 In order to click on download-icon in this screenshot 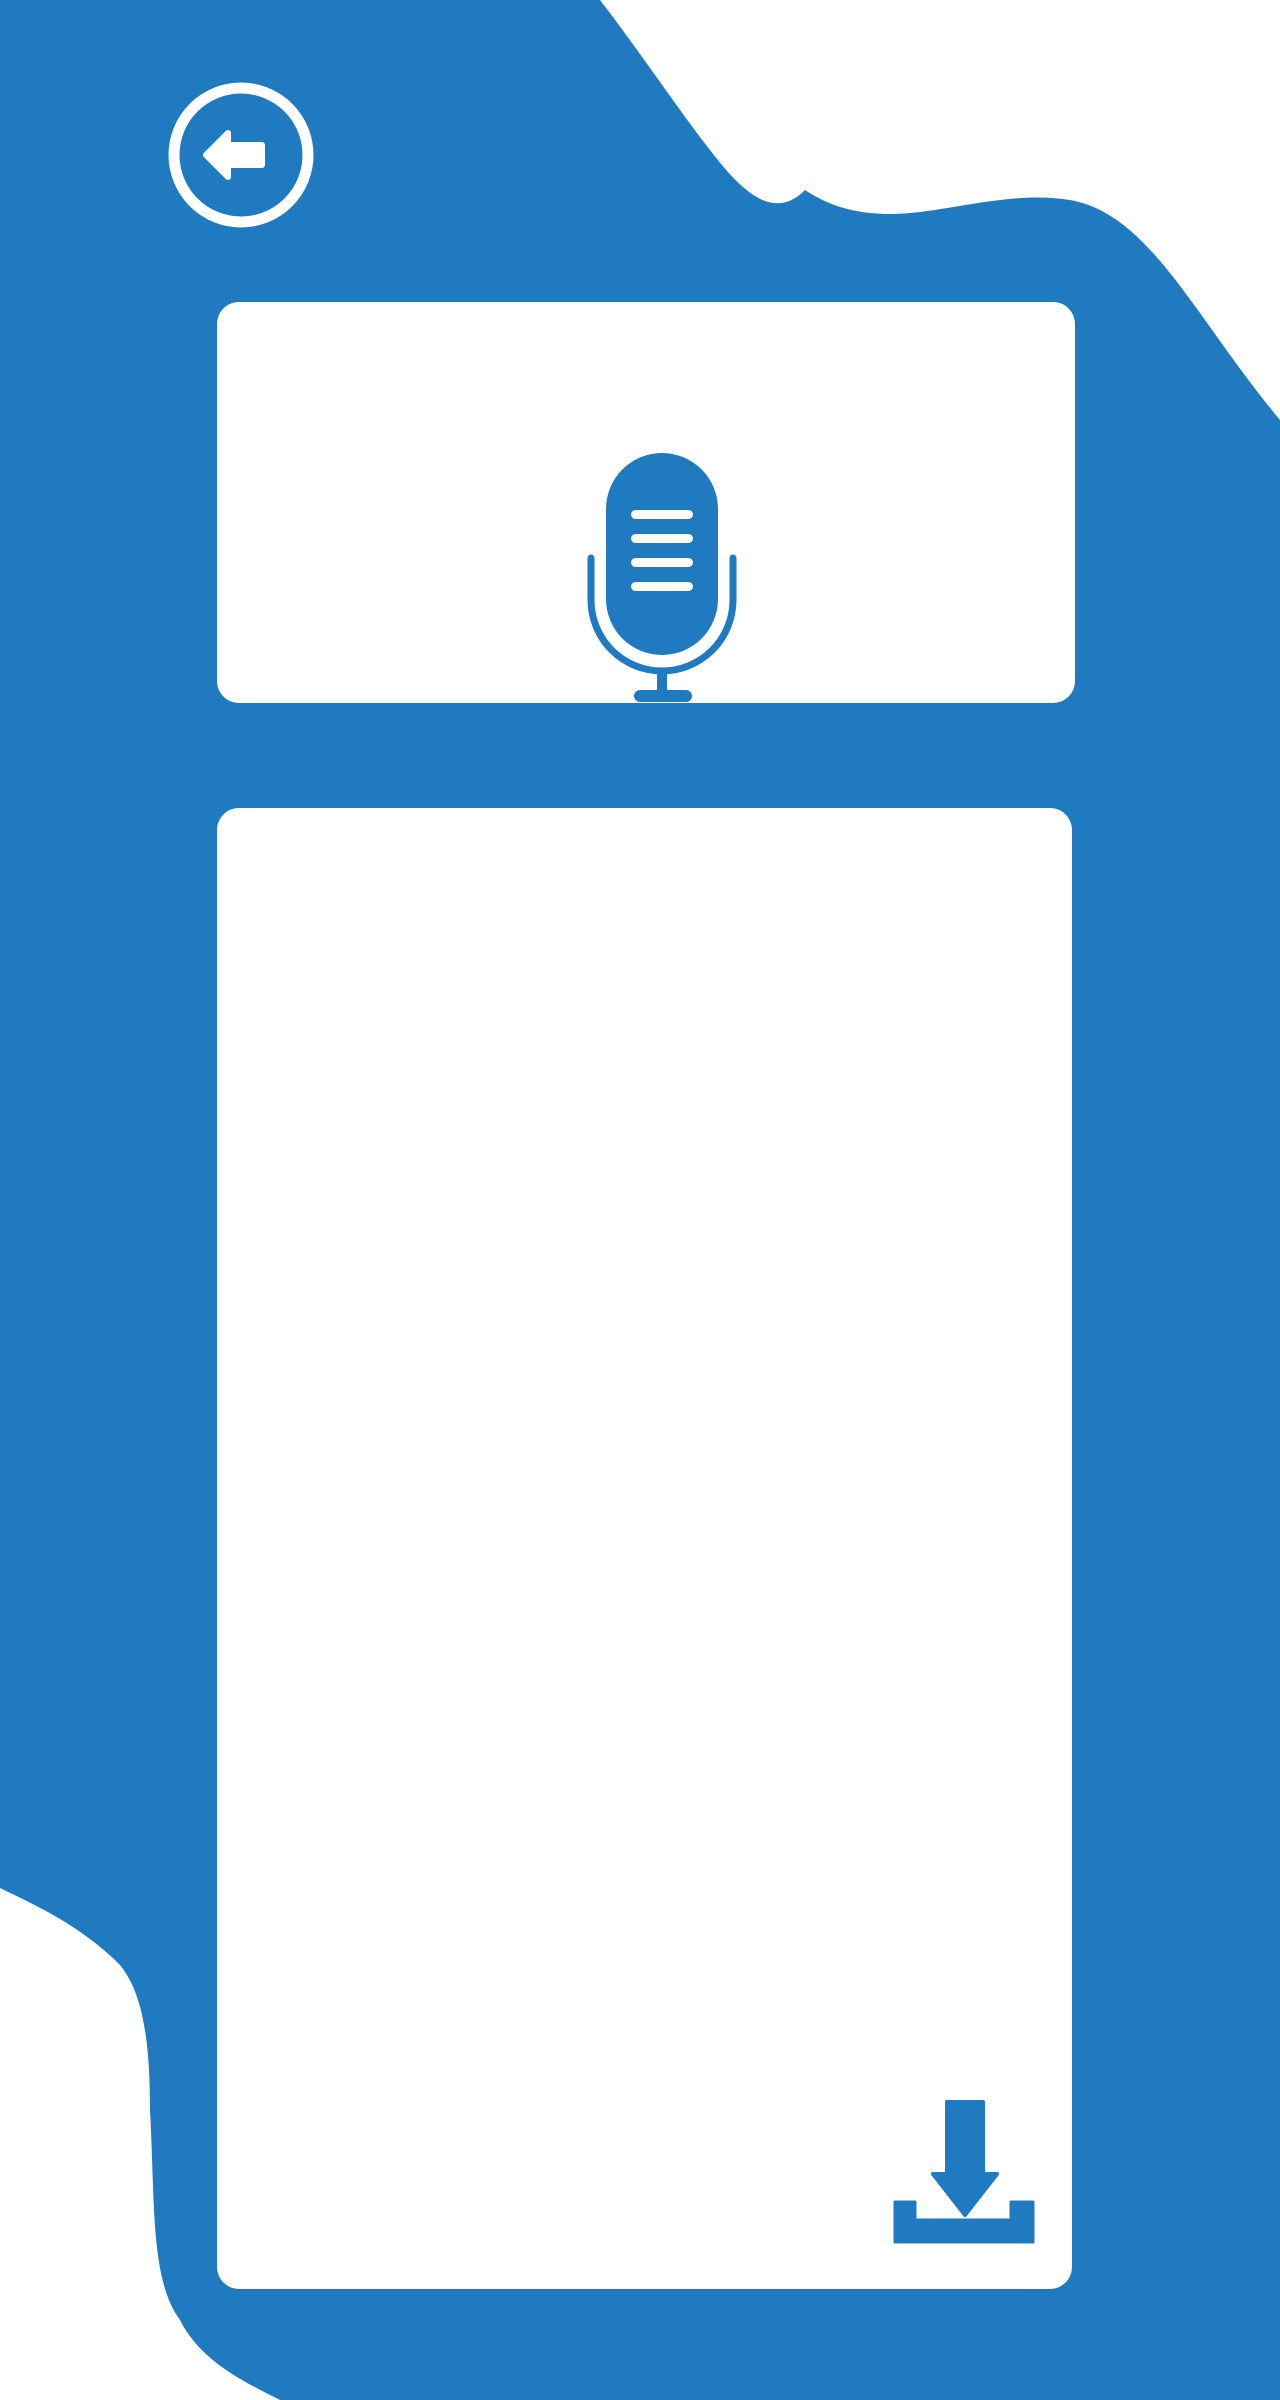, I will do `click(964, 2172)`.